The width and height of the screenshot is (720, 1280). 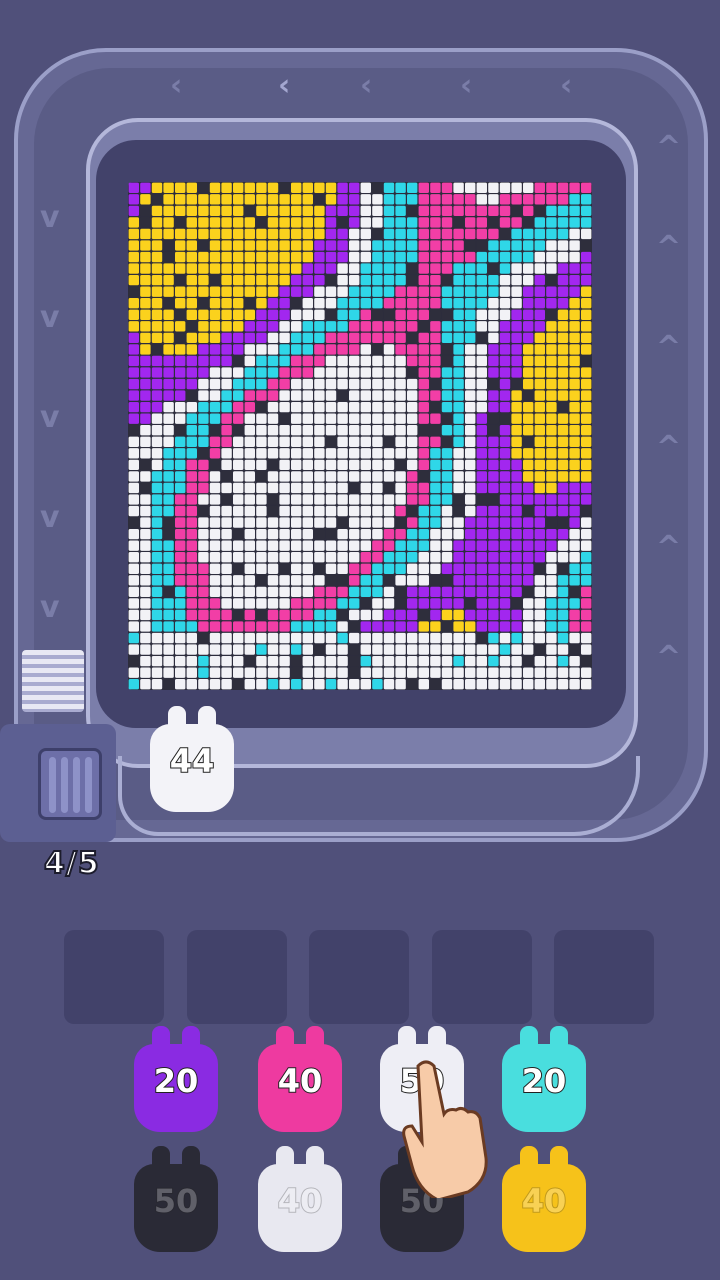 I want to click on empty-slot, so click(x=237, y=977).